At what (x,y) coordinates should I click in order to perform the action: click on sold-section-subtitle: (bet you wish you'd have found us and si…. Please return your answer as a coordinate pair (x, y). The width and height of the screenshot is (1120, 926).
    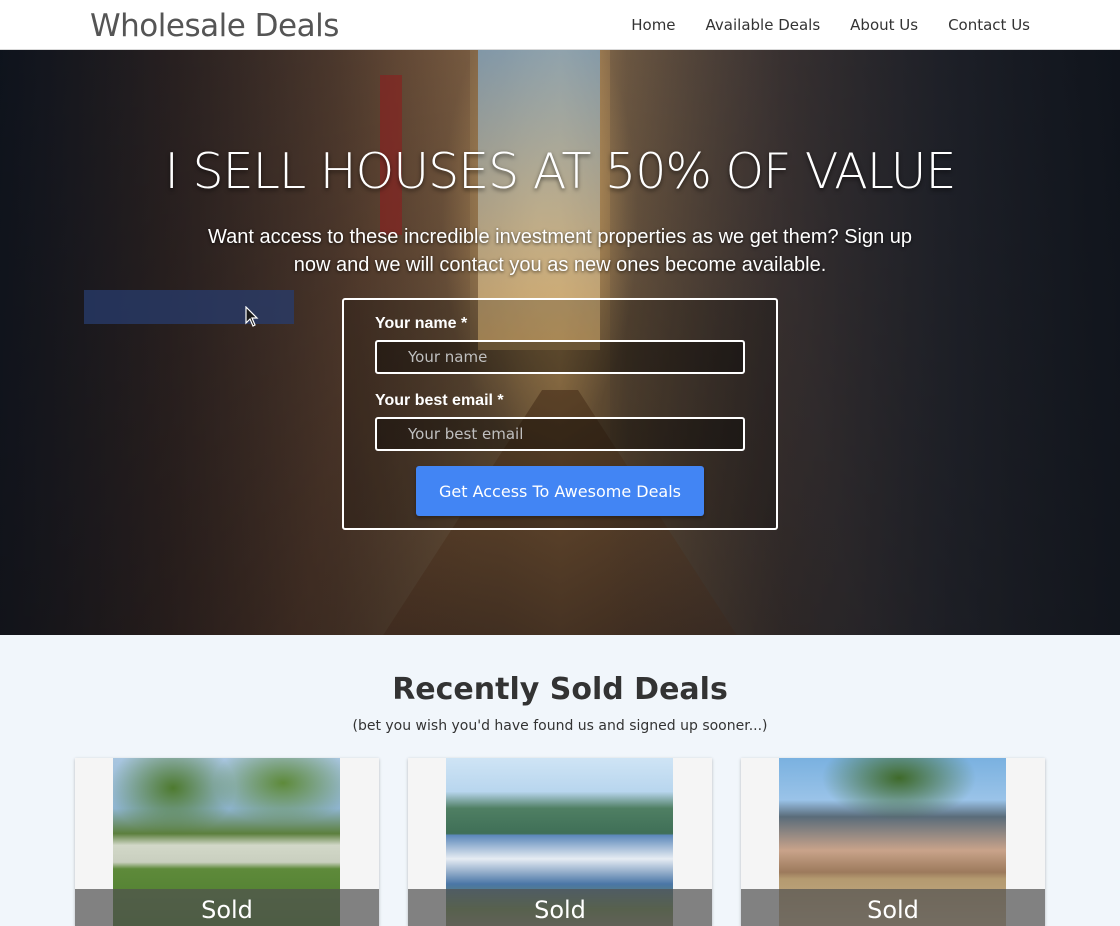
    Looking at the image, I should click on (560, 726).